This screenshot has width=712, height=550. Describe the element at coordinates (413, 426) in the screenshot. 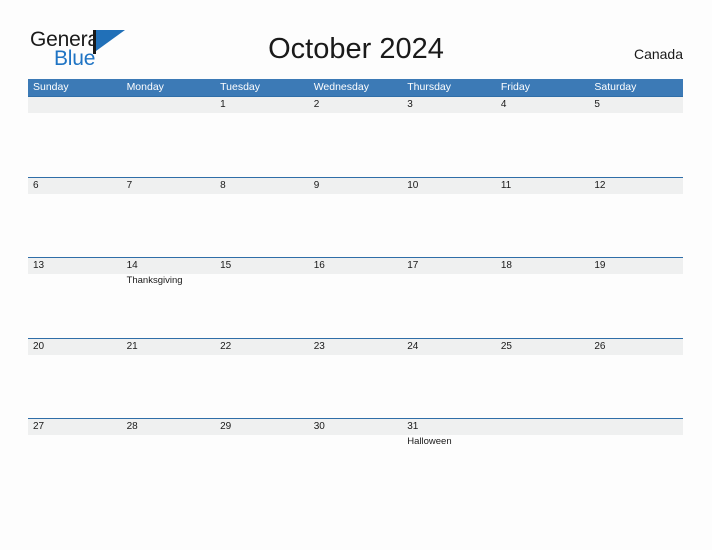

I see `day-number: 31` at that location.